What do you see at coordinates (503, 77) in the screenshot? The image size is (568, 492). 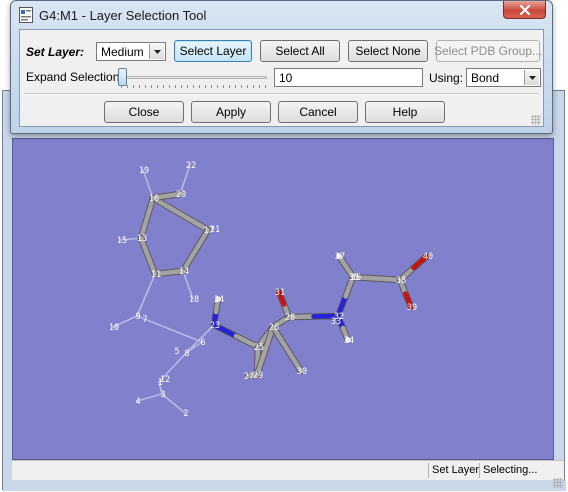 I see `using-select: Bond` at bounding box center [503, 77].